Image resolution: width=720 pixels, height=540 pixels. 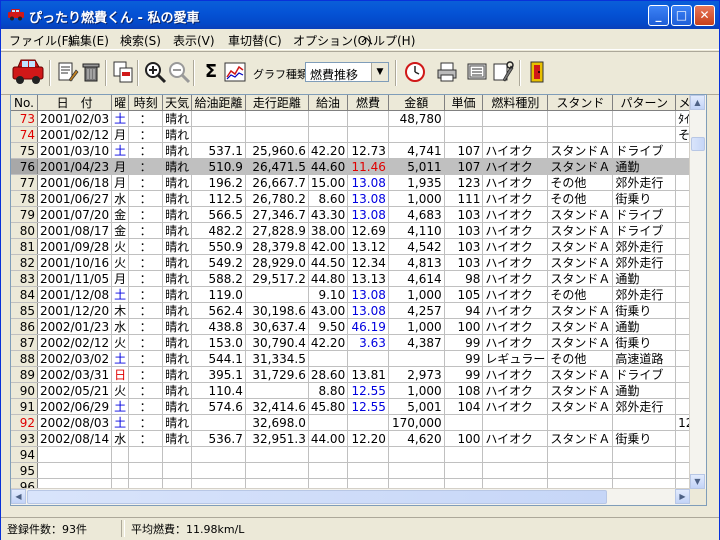 What do you see at coordinates (120, 342) in the screenshot?
I see `cell-day-of-week: 火` at bounding box center [120, 342].